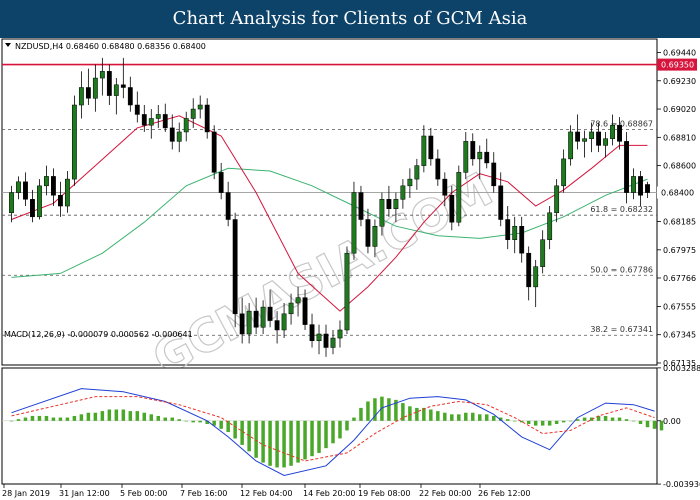 The image size is (700, 500). Describe the element at coordinates (621, 329) in the screenshot. I see `fib-label-3: 38.2 = 0.67341` at that location.